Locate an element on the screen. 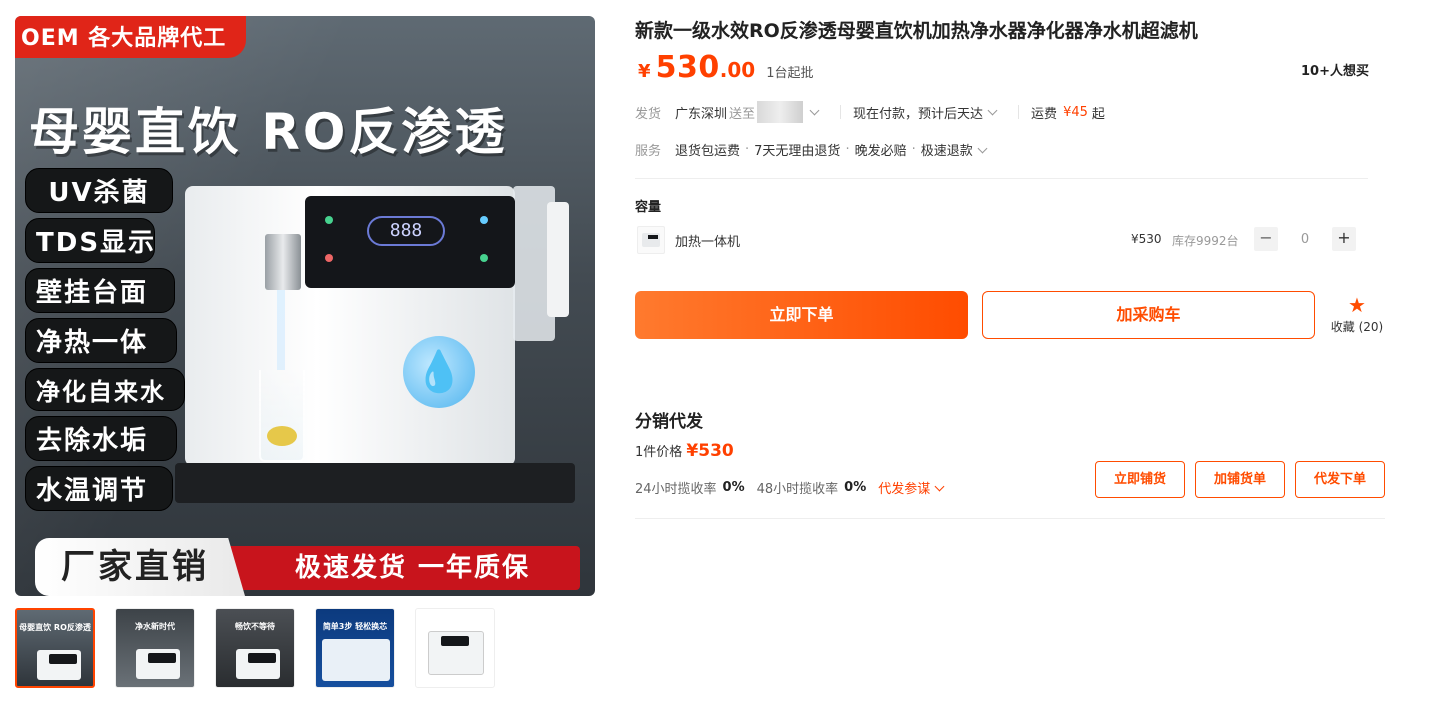  capacity-label: 容量 is located at coordinates (648, 207).